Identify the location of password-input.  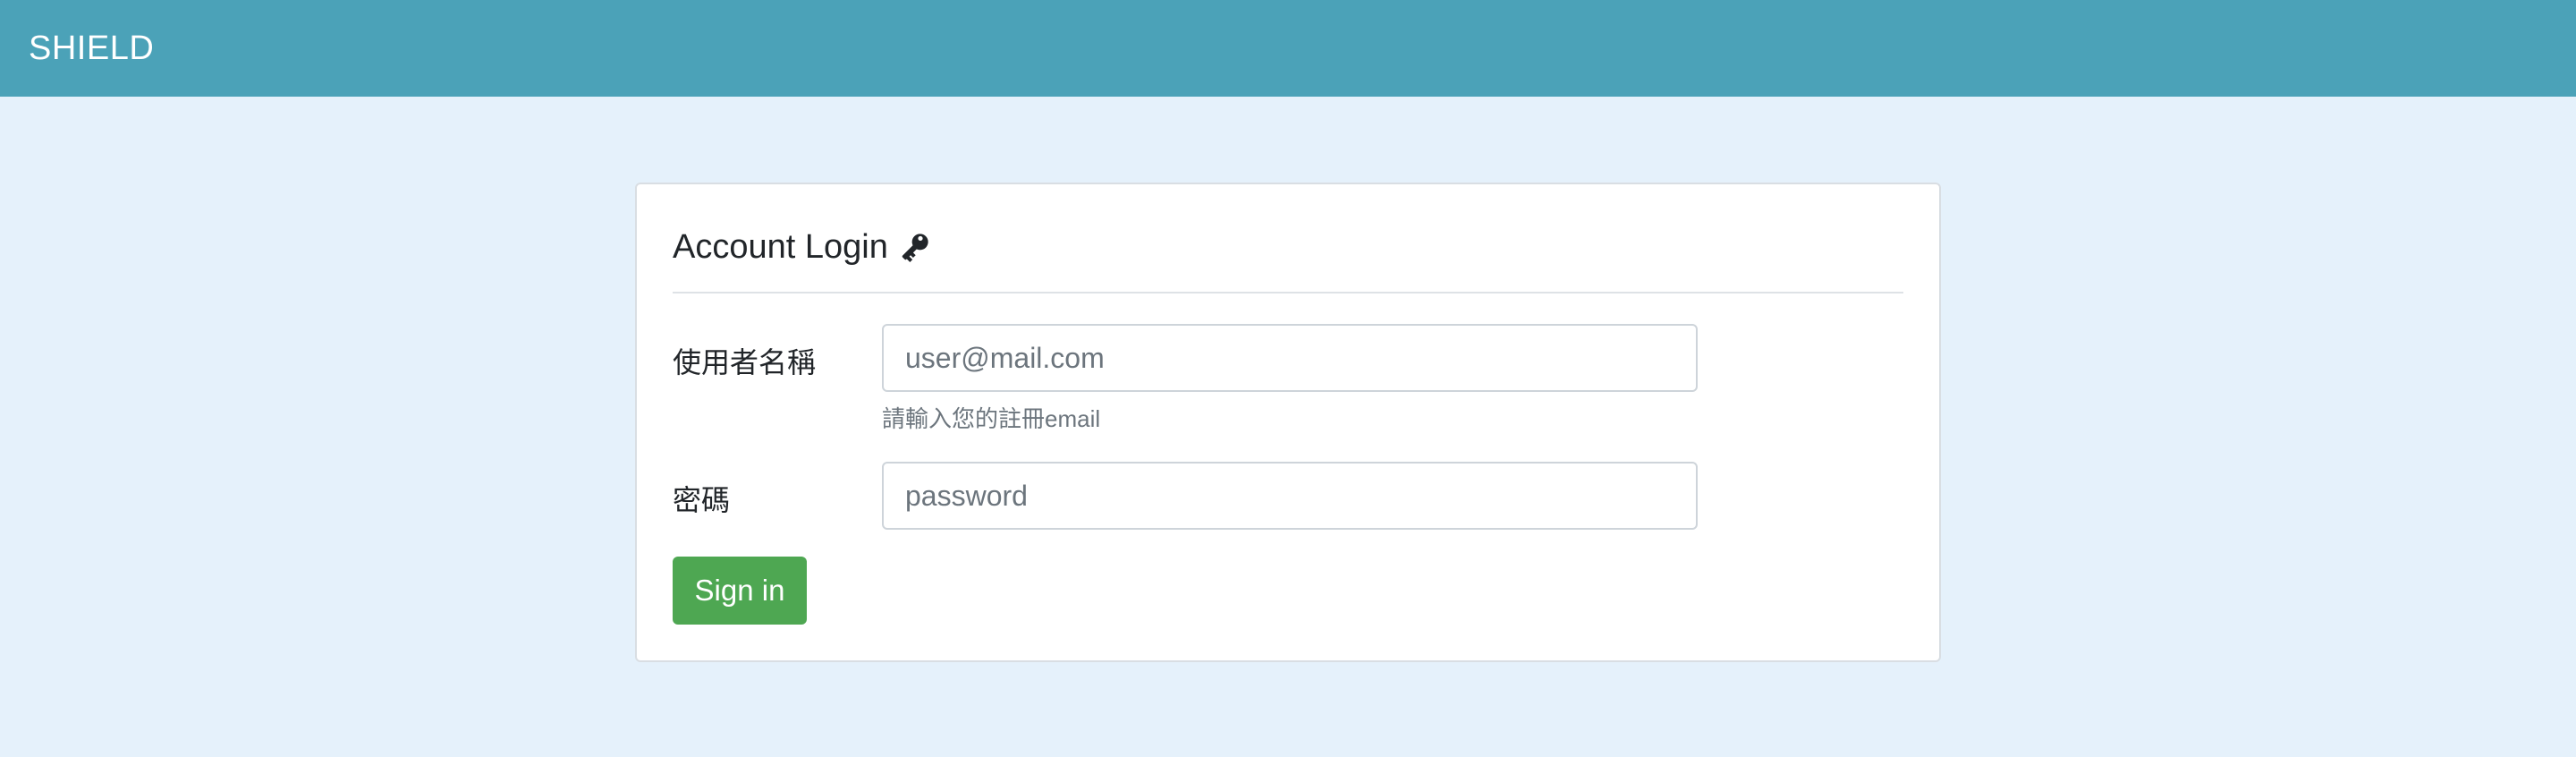
(1290, 496).